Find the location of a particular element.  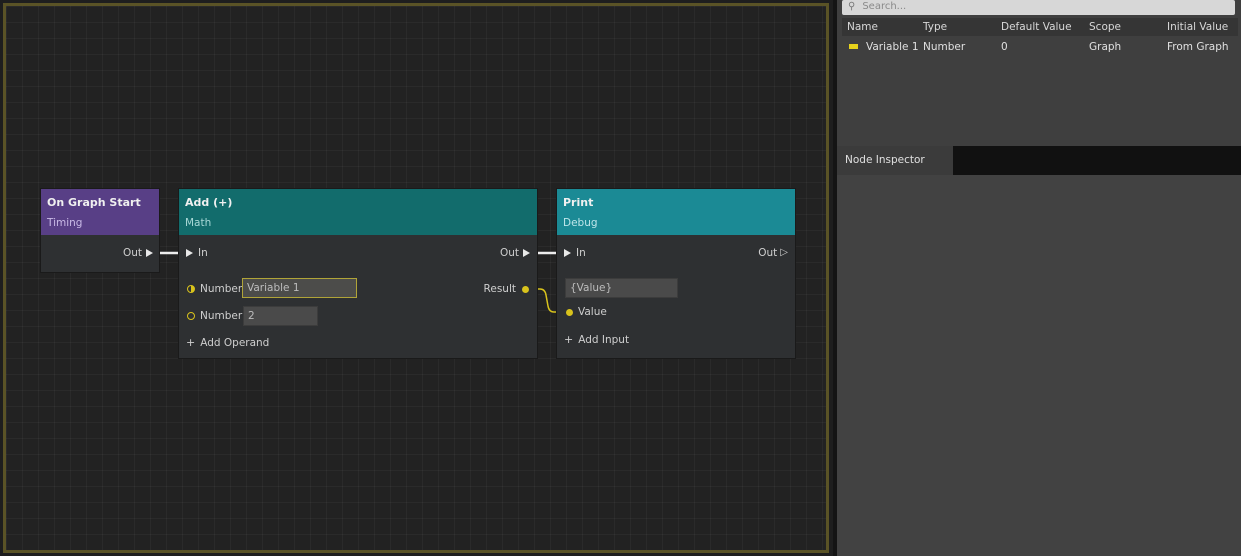

add-input-label: Add Input is located at coordinates (604, 339).